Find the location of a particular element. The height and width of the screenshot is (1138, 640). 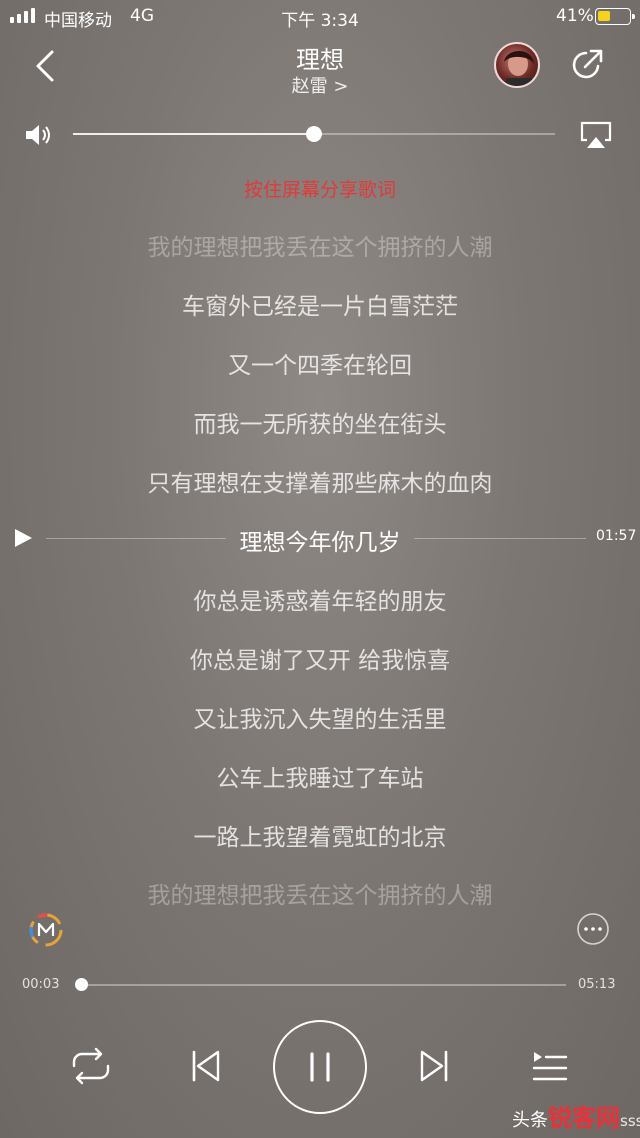

lyric-line: 又一个四季在轮回 is located at coordinates (320, 363).